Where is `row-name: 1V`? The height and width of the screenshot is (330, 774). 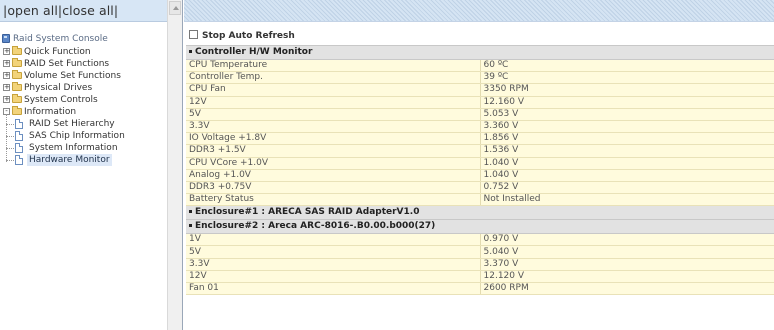 row-name: 1V is located at coordinates (333, 240).